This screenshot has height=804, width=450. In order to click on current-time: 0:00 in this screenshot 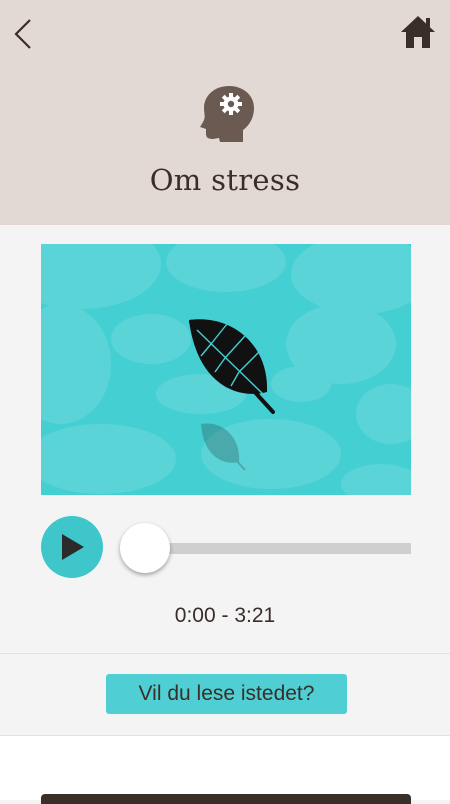, I will do `click(195, 615)`.